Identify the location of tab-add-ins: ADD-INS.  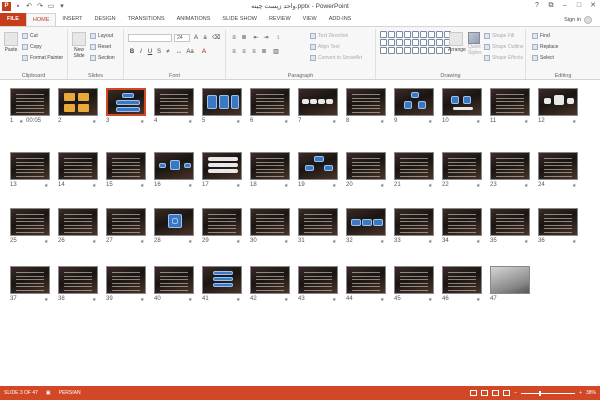
(340, 19).